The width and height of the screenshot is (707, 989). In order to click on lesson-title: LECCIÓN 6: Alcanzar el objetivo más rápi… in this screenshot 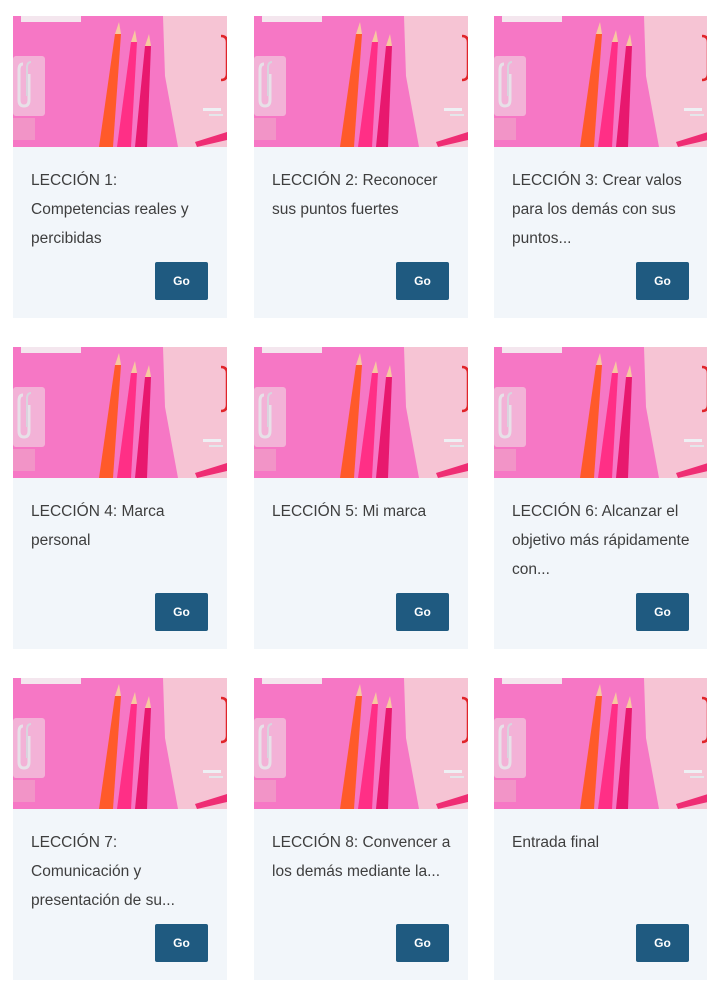, I will do `click(606, 540)`.